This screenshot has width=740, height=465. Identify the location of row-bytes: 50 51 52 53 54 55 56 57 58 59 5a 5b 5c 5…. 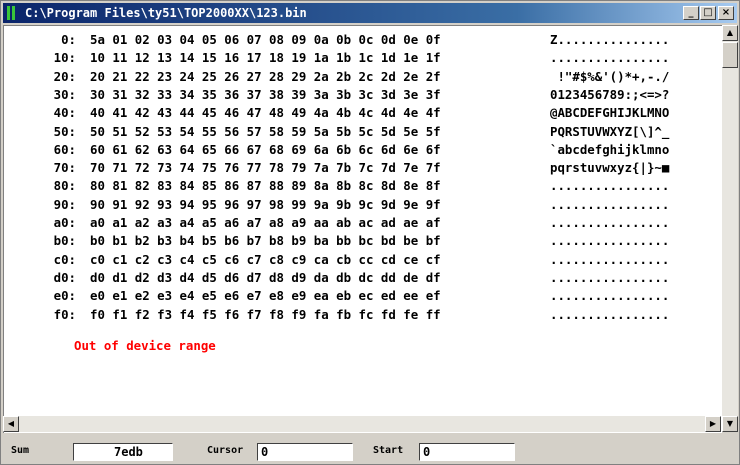
(265, 131).